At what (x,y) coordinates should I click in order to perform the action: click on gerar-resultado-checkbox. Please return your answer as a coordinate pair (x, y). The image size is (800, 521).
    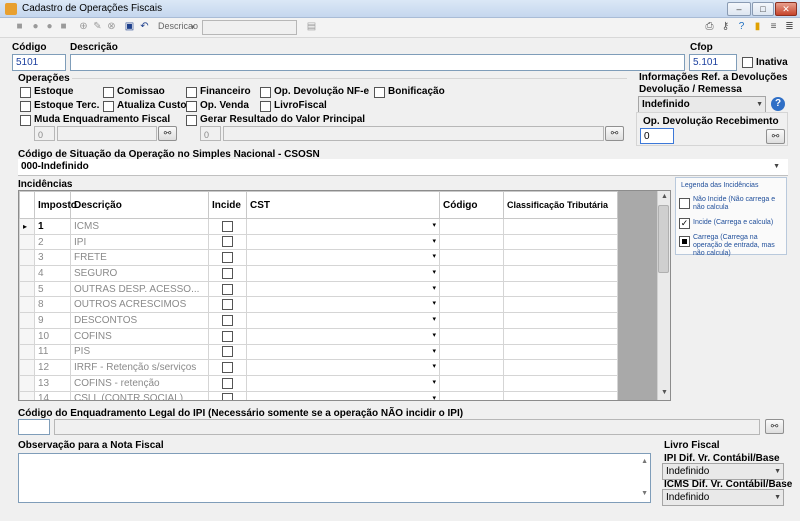
    Looking at the image, I should click on (191, 120).